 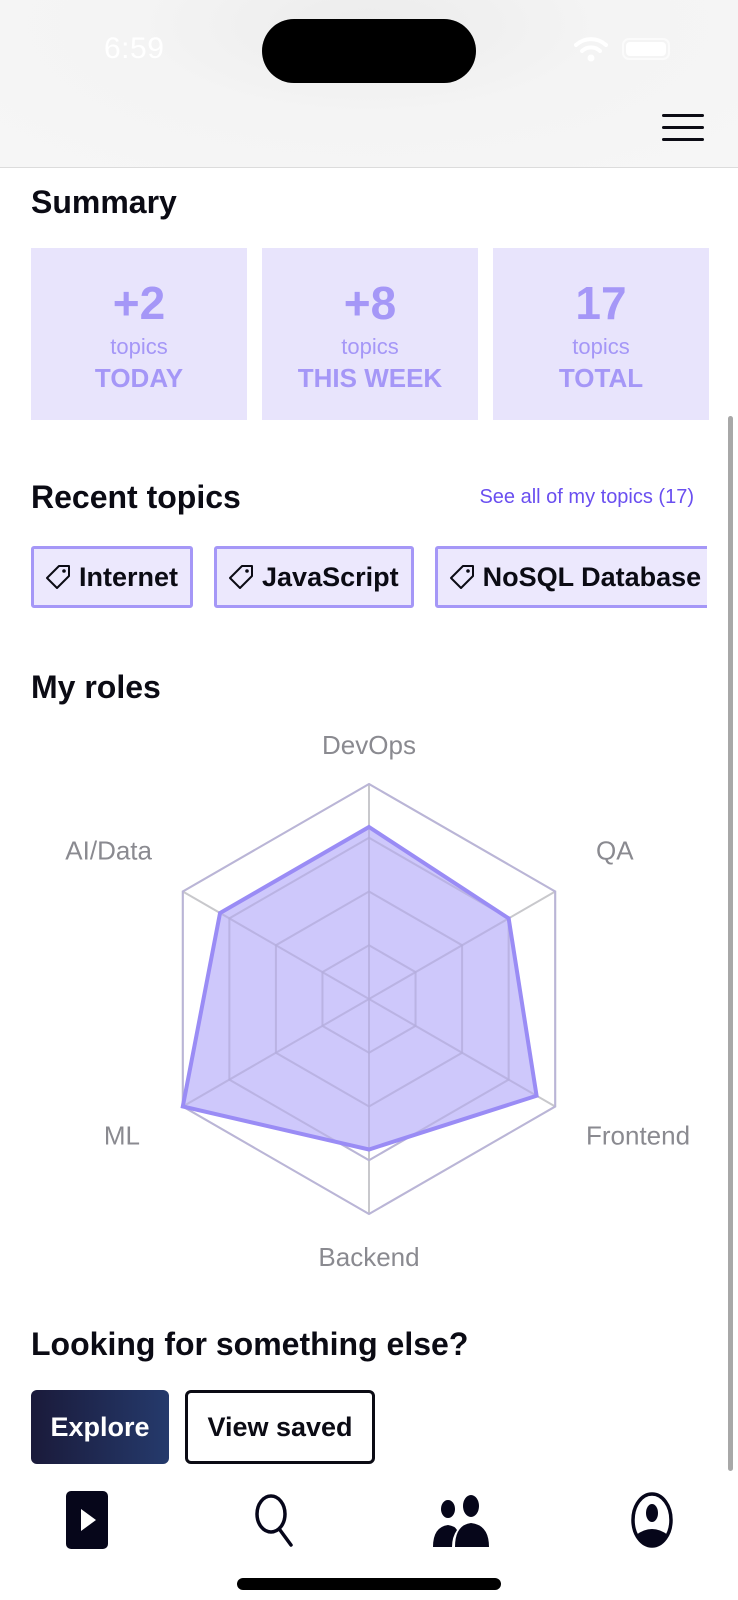 I want to click on search-icon, so click(x=274, y=1520).